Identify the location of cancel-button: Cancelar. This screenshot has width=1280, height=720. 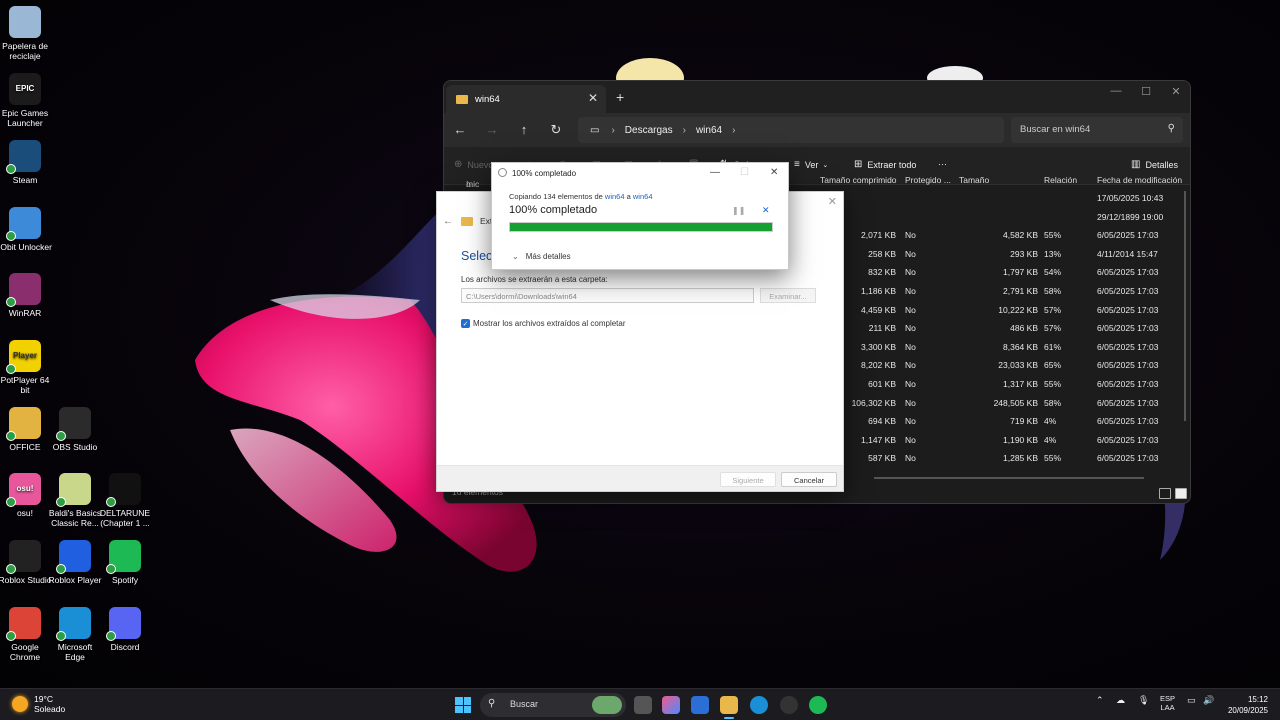
(809, 479).